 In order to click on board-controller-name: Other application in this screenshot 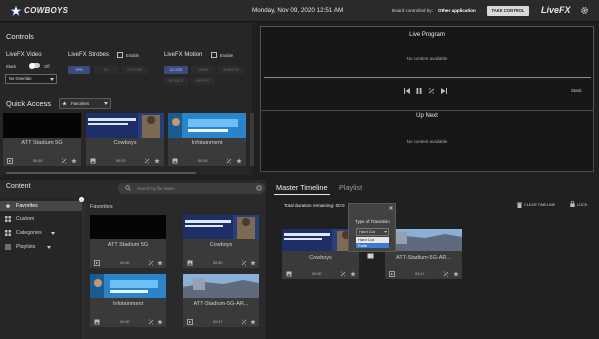, I will do `click(457, 10)`.